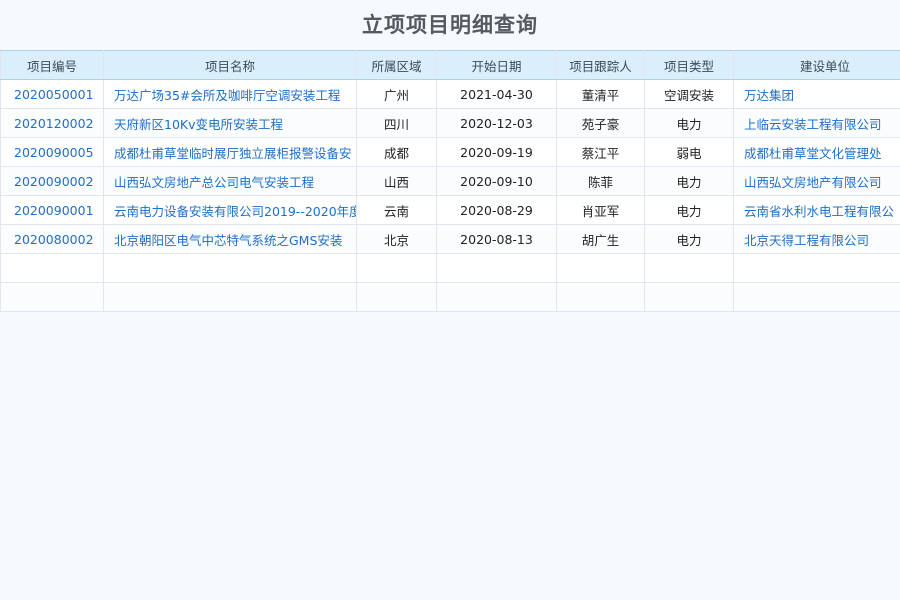 This screenshot has width=900, height=600. Describe the element at coordinates (600, 123) in the screenshot. I see `tracker-cell: 苑子豪` at that location.